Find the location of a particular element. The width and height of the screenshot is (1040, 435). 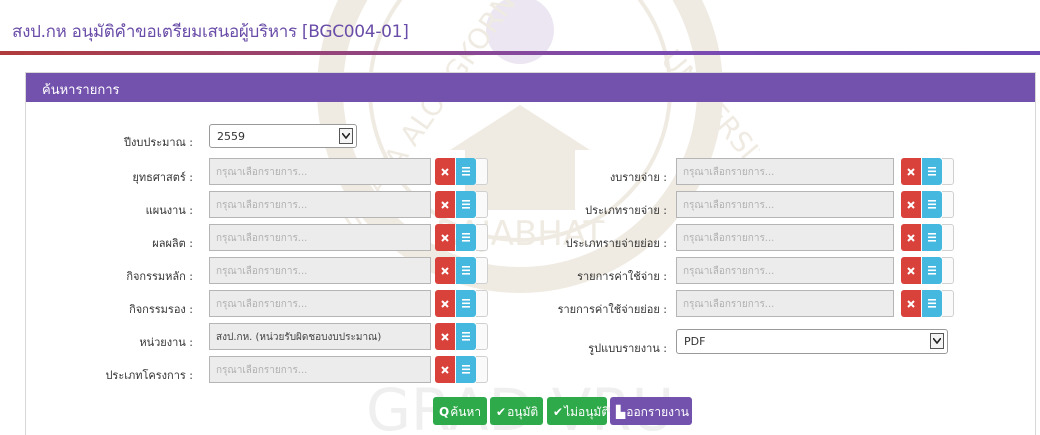

right-field-label: รายการค่าใช้จ่าย : is located at coordinates (622, 276).